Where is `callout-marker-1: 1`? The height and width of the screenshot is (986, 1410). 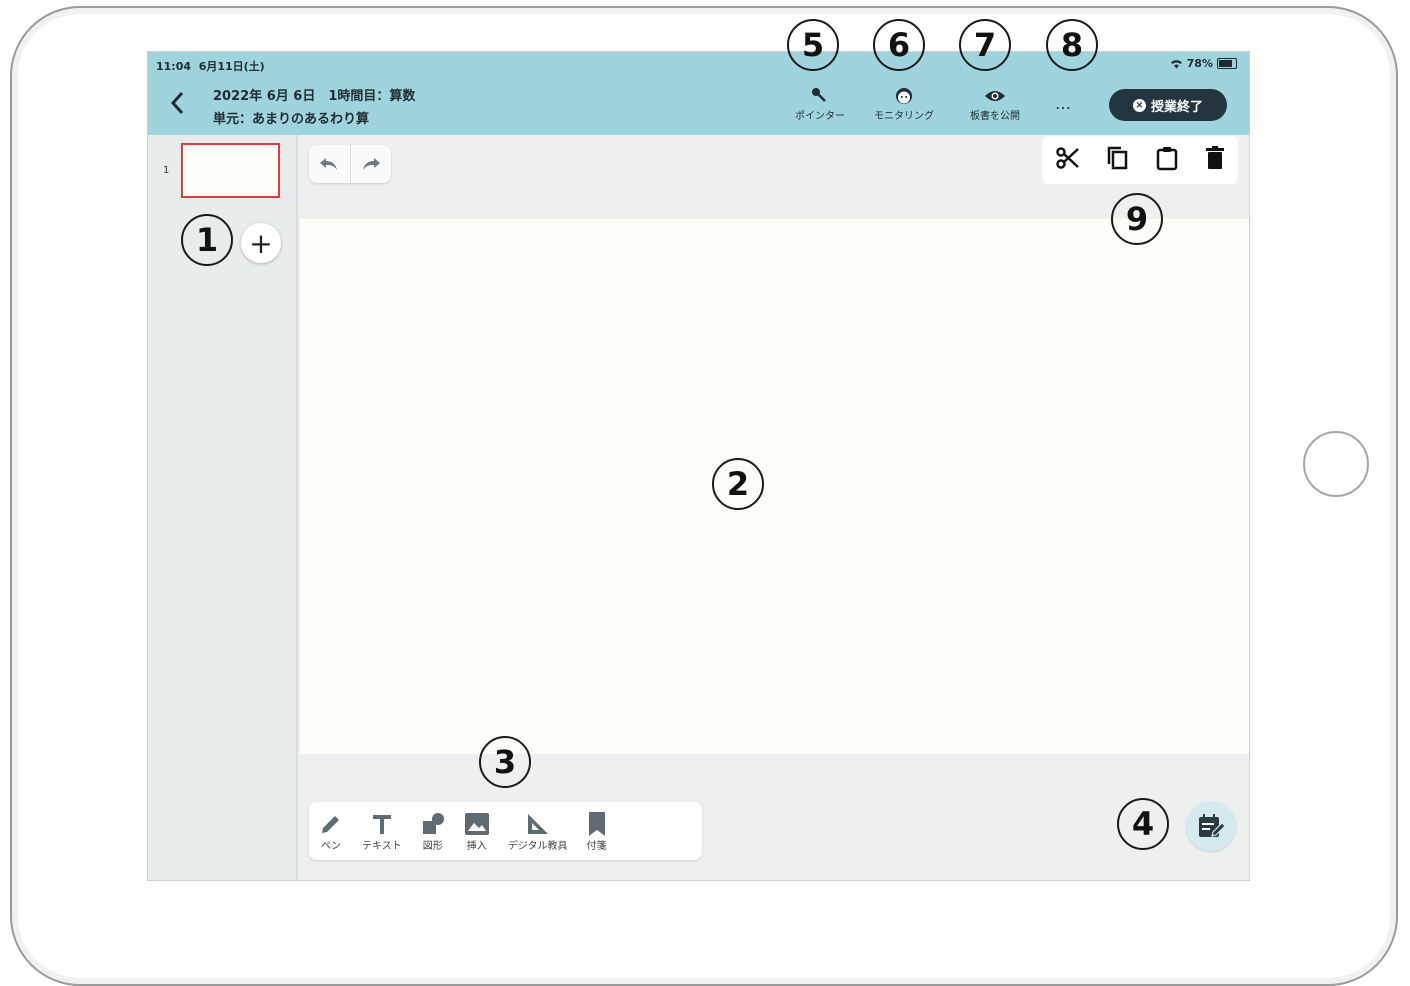 callout-marker-1: 1 is located at coordinates (207, 240).